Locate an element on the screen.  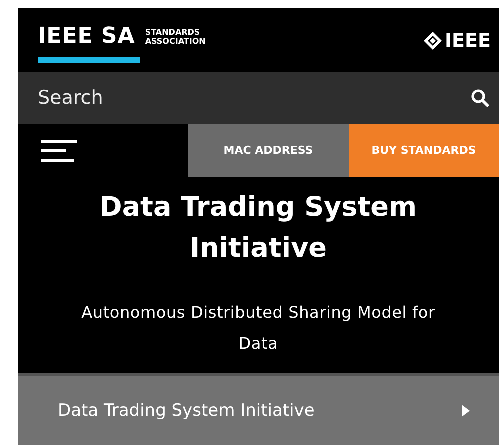
caret-icon is located at coordinates (466, 411).